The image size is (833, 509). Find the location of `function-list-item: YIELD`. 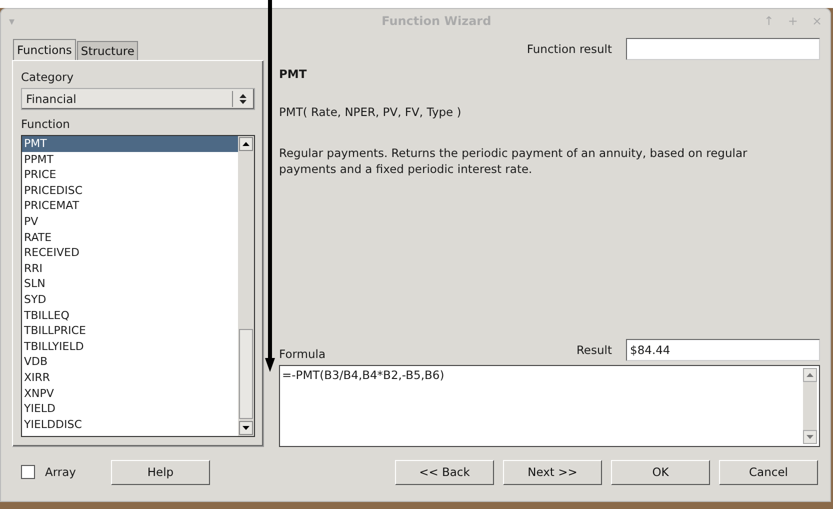

function-list-item: YIELD is located at coordinates (130, 409).